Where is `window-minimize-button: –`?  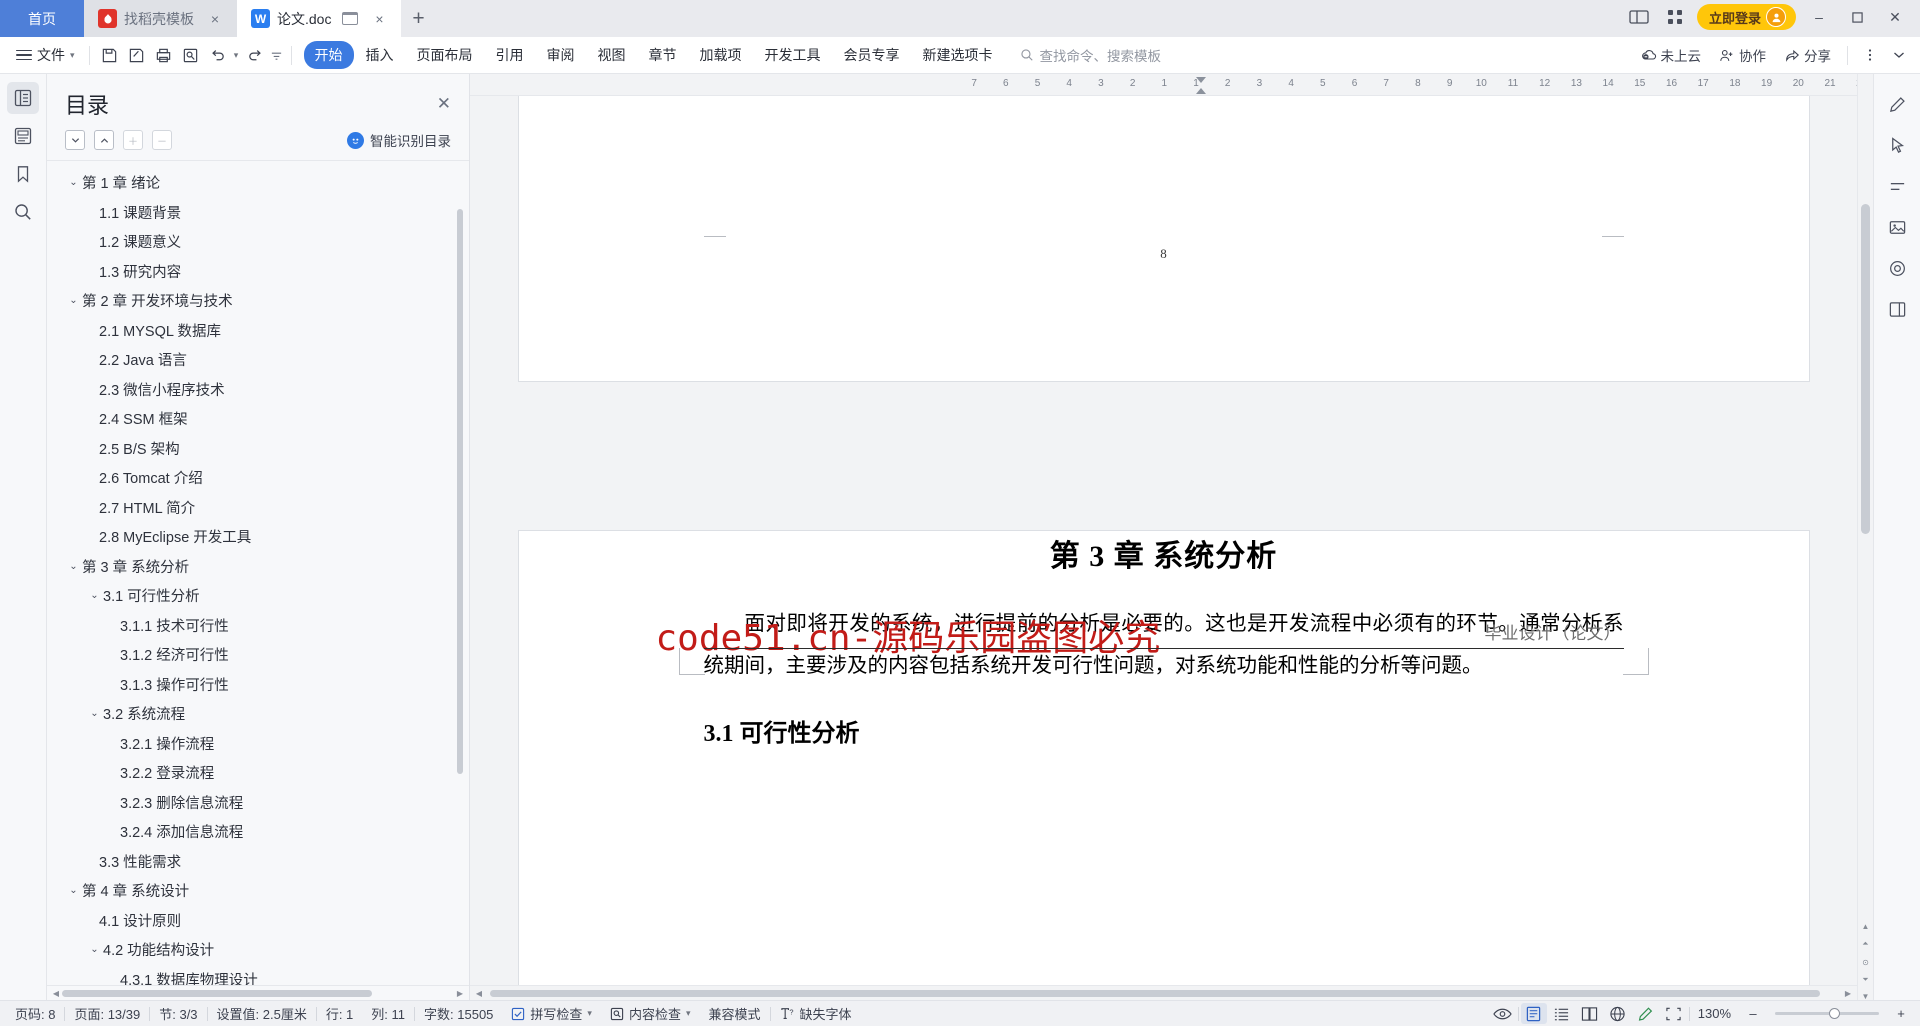
window-minimize-button: – is located at coordinates (1819, 18).